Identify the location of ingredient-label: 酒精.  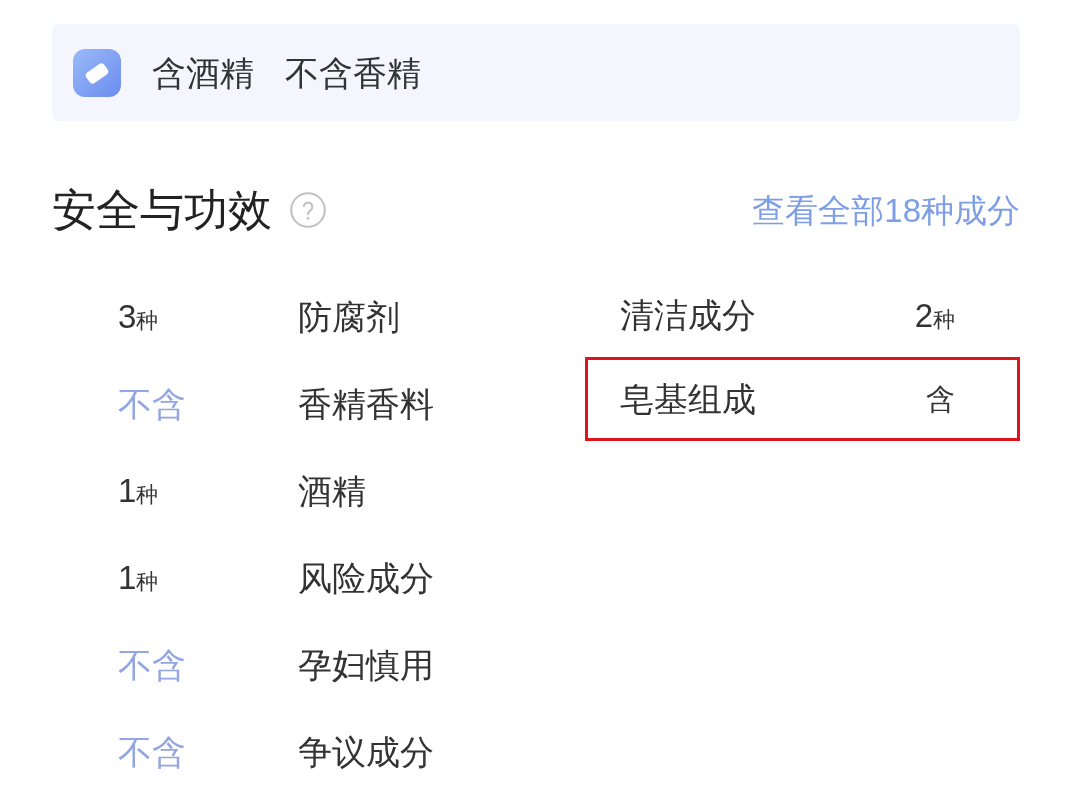
(332, 490).